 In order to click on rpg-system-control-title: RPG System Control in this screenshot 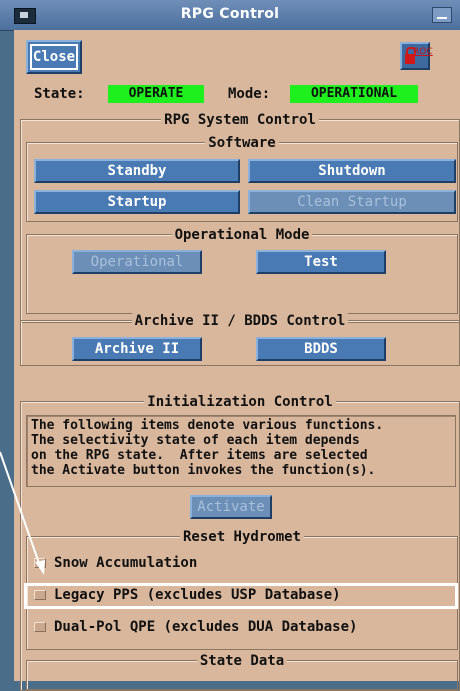, I will do `click(240, 120)`.